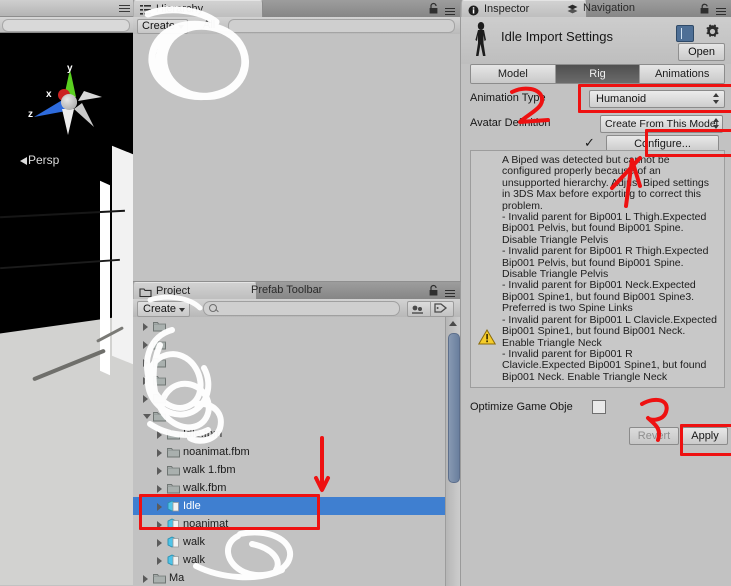  Describe the element at coordinates (296, 434) in the screenshot. I see `project-row: Idle.fbm` at that location.